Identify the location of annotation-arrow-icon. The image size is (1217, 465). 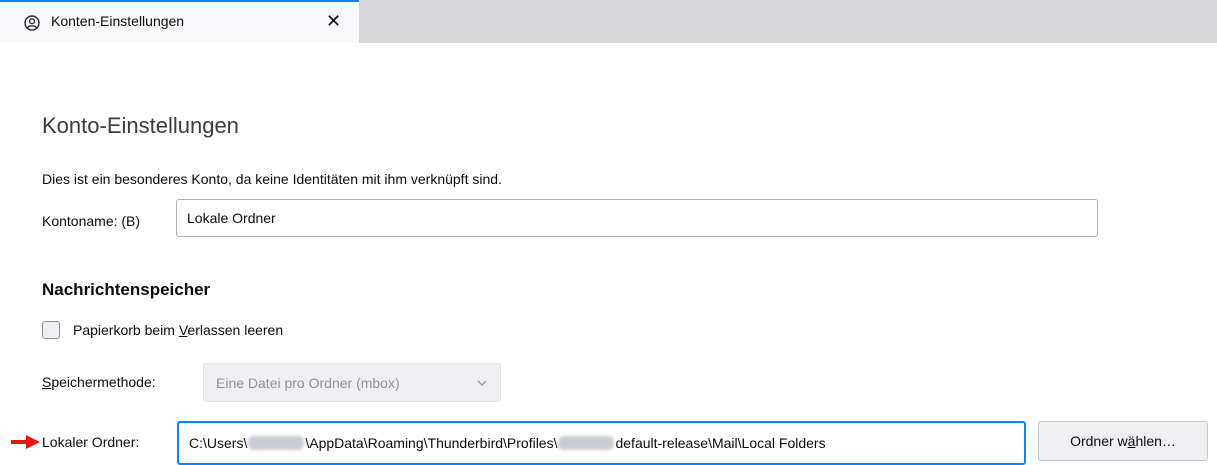
(25, 442).